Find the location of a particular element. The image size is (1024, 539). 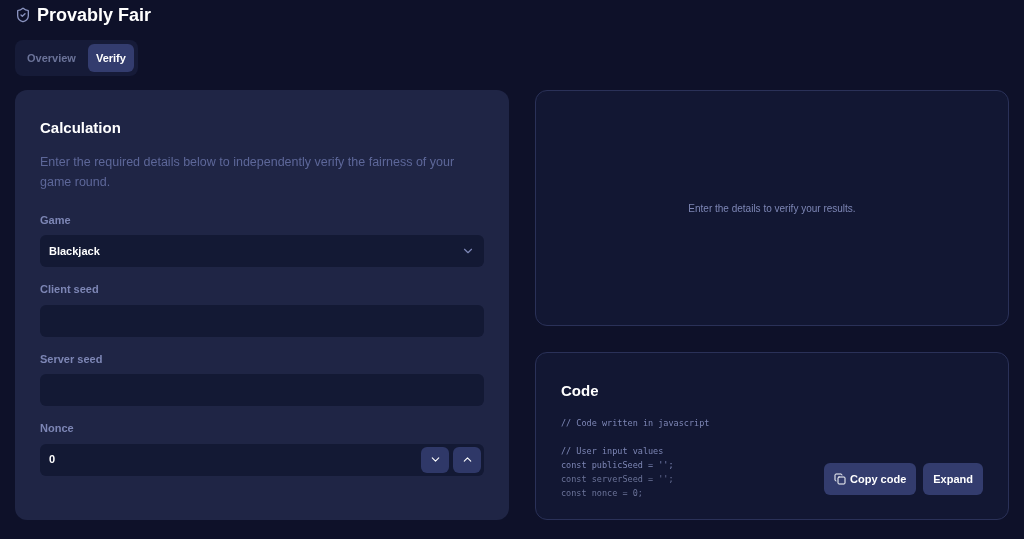

shield-check-icon is located at coordinates (23, 15).